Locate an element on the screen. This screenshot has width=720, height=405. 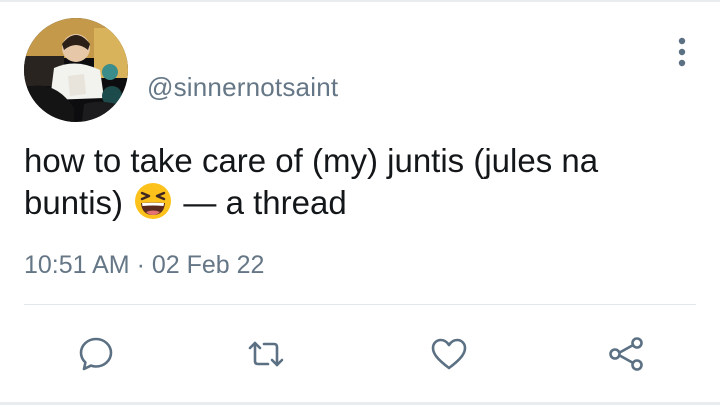
share-icon is located at coordinates (626, 354).